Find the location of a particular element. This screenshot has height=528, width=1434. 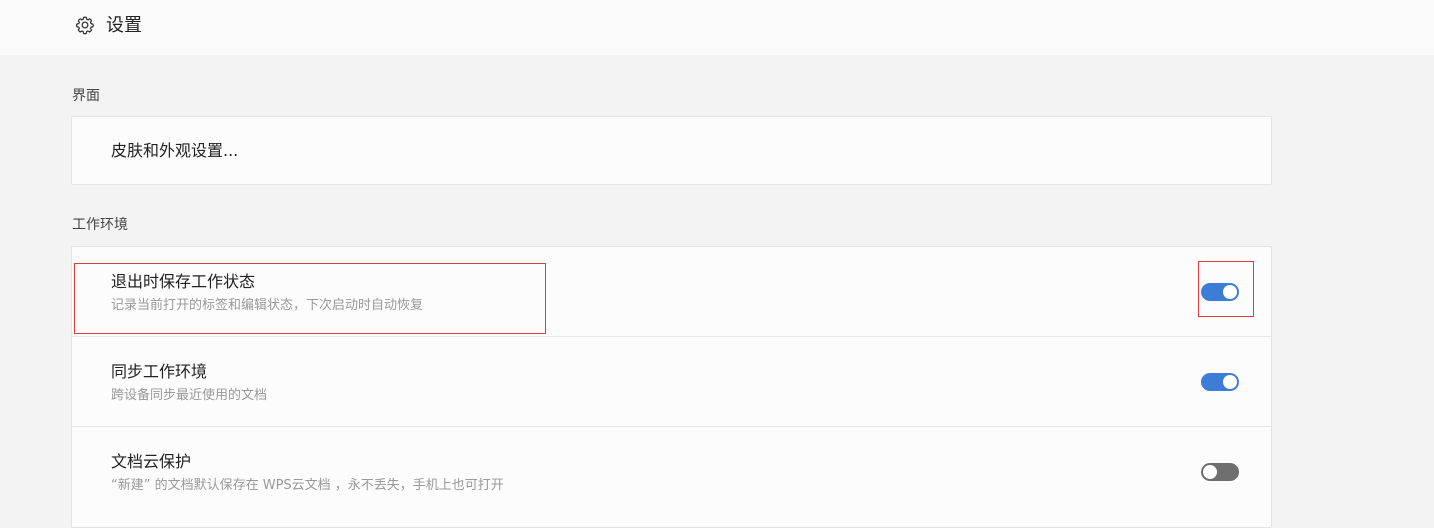

section-label-interface: 界面 is located at coordinates (86, 96).